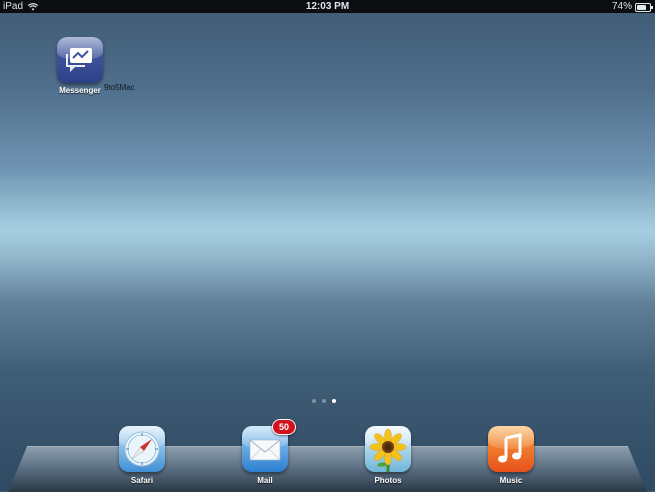 The image size is (655, 492). I want to click on dock-app-music: Music, so click(511, 455).